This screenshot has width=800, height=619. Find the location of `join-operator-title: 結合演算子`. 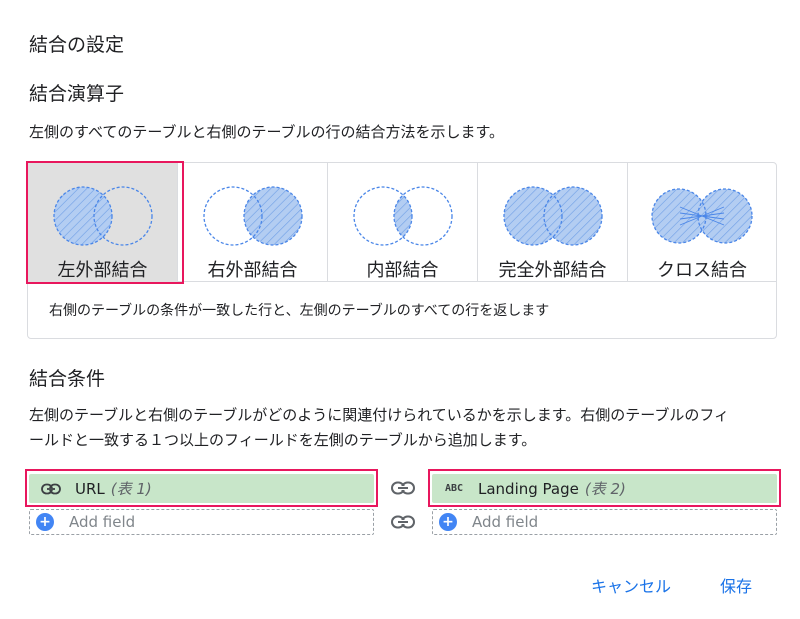

join-operator-title: 結合演算子 is located at coordinates (77, 94).